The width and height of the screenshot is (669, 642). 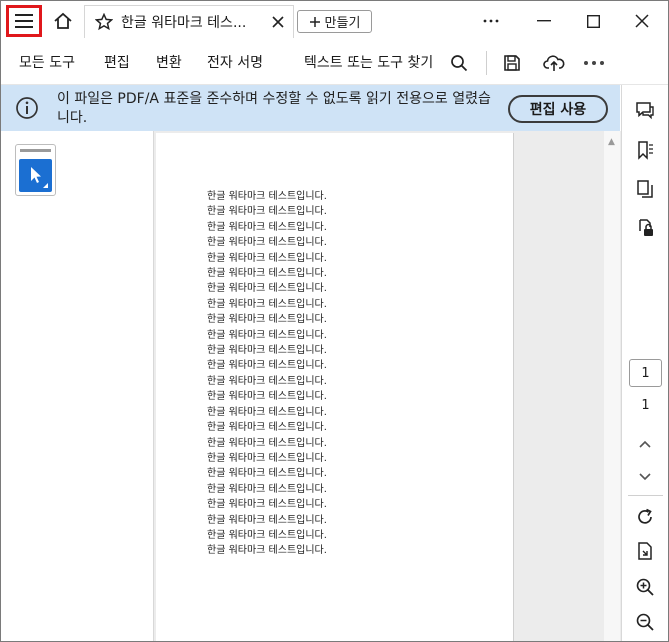 I want to click on home-icon, so click(x=63, y=20).